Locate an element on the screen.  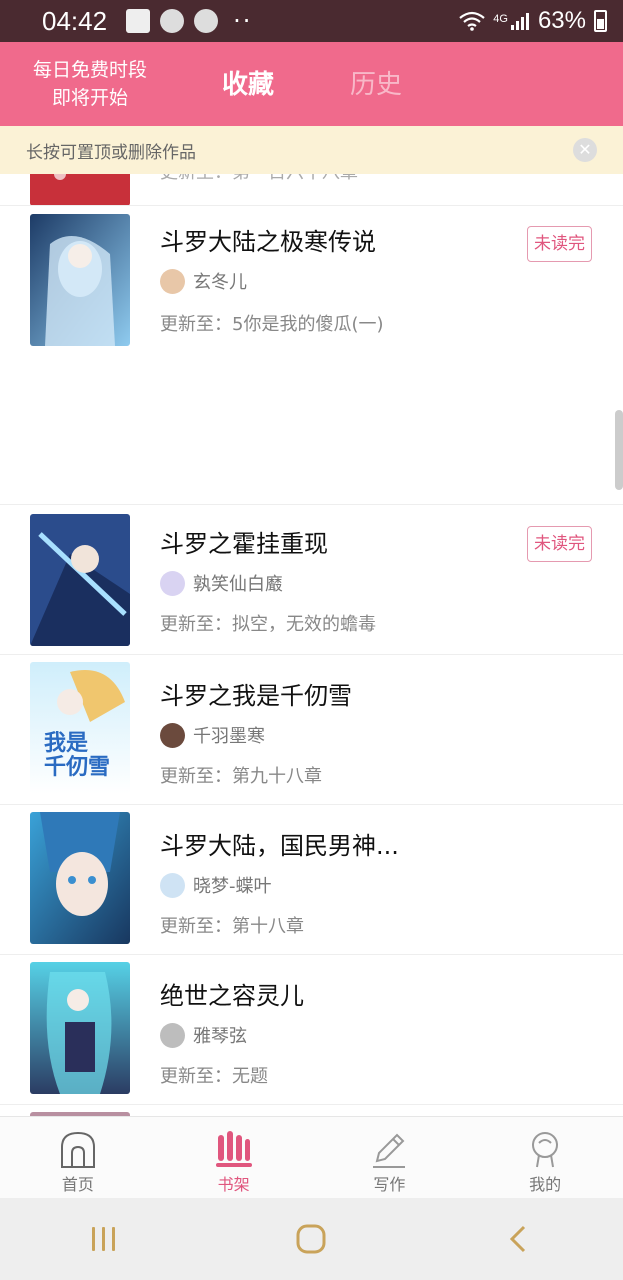
tip-text: 长按可置顶或删除作品 is located at coordinates (111, 152).